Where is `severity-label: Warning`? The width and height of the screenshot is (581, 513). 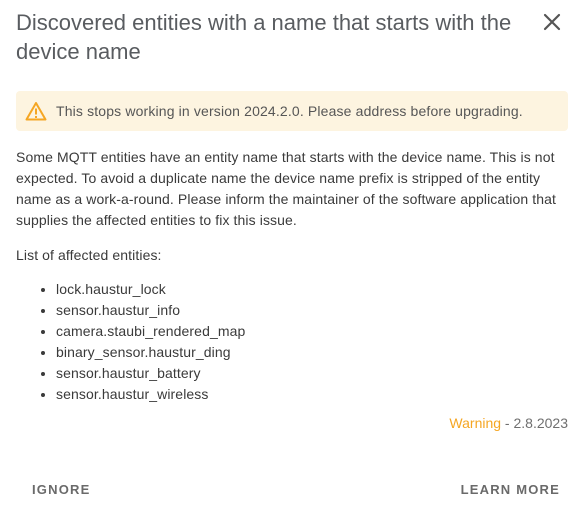
severity-label: Warning is located at coordinates (475, 423).